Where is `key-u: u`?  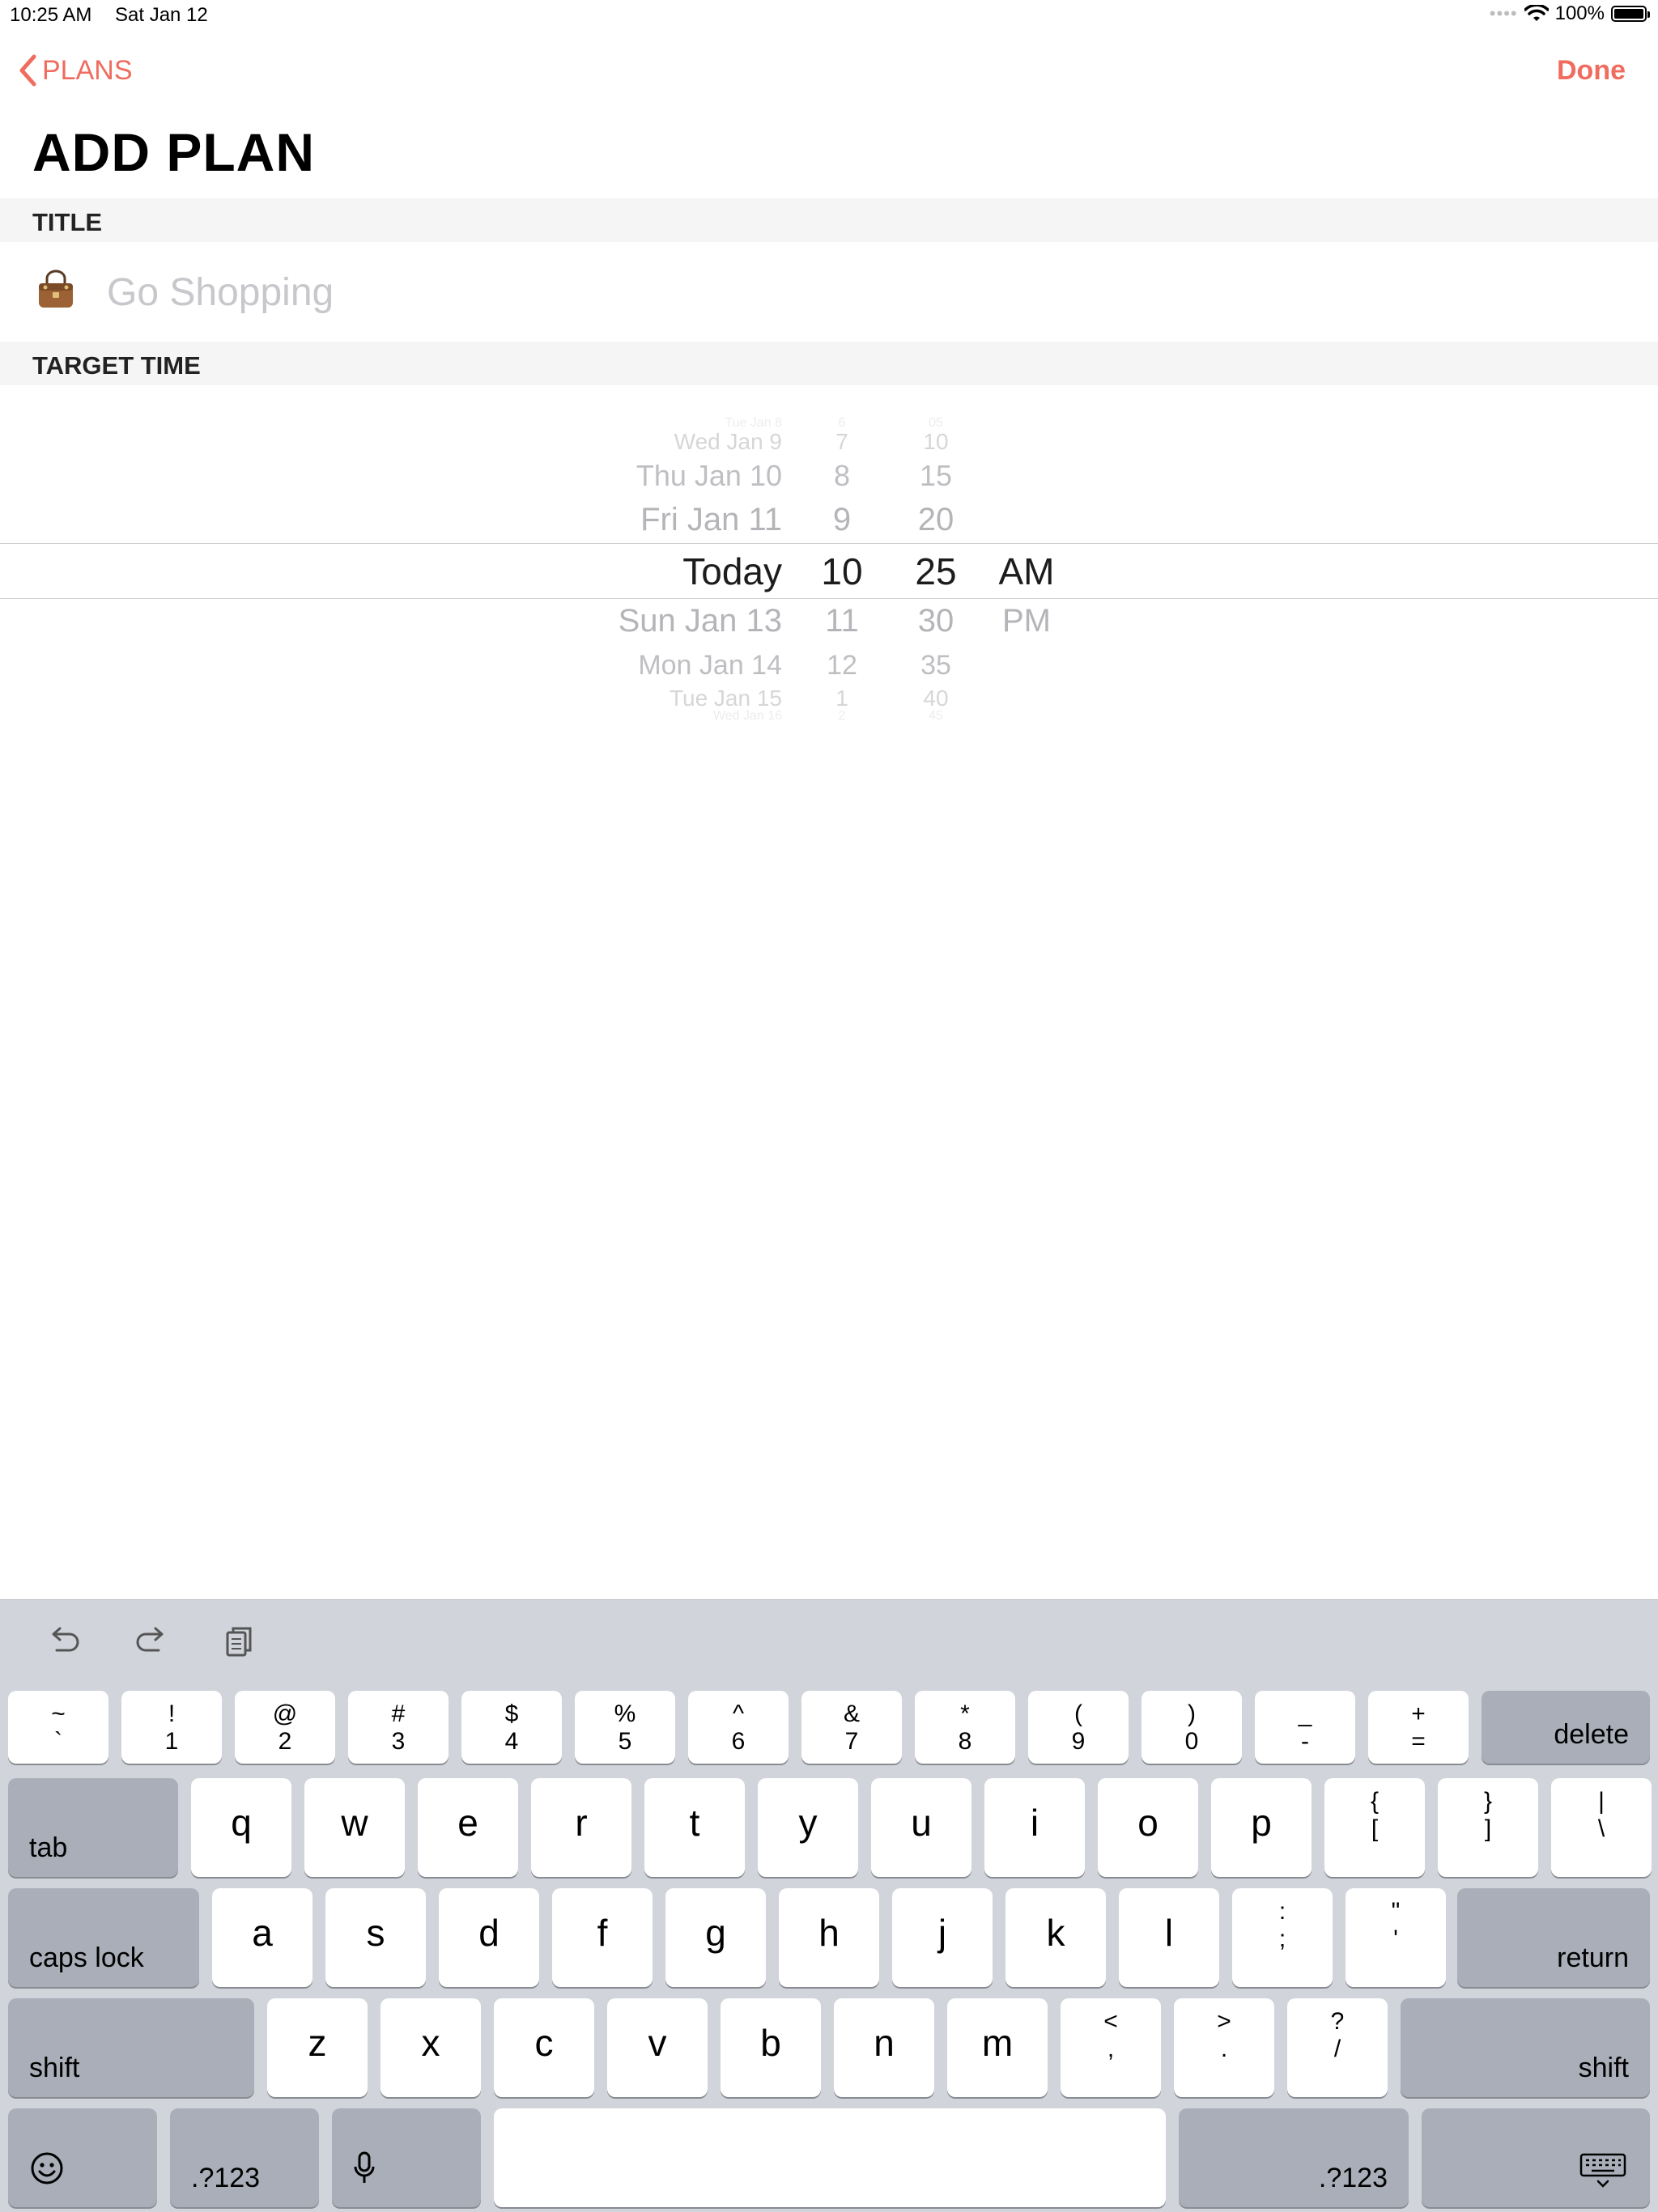 key-u: u is located at coordinates (921, 1827).